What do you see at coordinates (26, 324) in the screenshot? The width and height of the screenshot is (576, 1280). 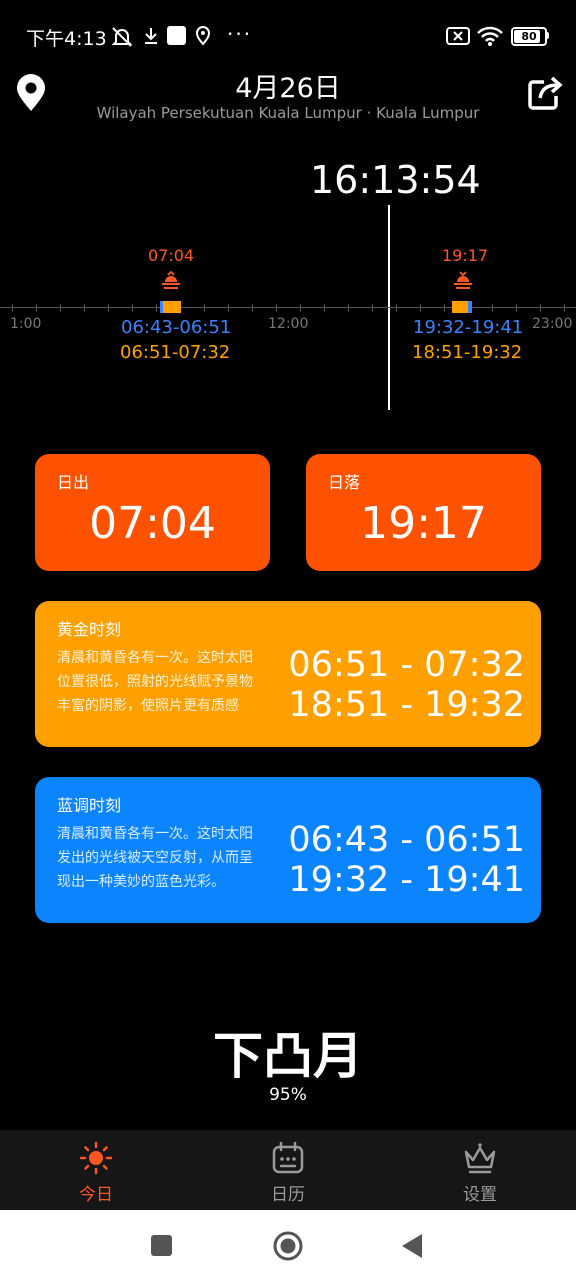 I see `axis-label-start: 1:00` at bounding box center [26, 324].